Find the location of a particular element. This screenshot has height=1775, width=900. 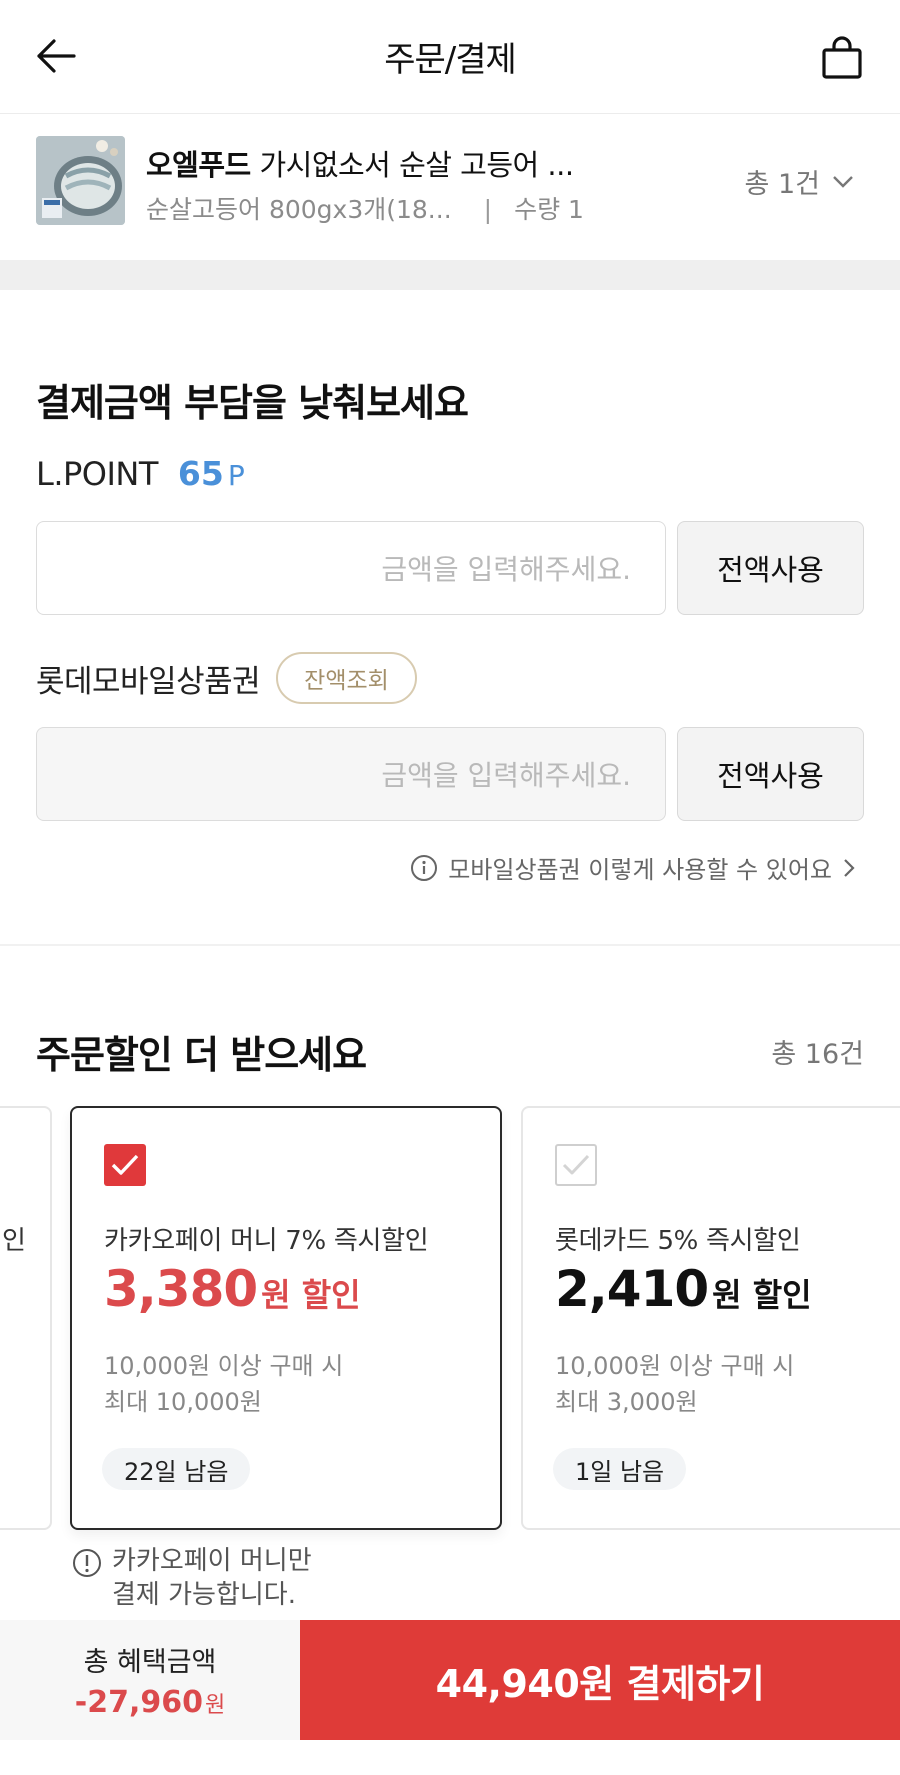

balance-check-button: 잔액조회 is located at coordinates (346, 678).